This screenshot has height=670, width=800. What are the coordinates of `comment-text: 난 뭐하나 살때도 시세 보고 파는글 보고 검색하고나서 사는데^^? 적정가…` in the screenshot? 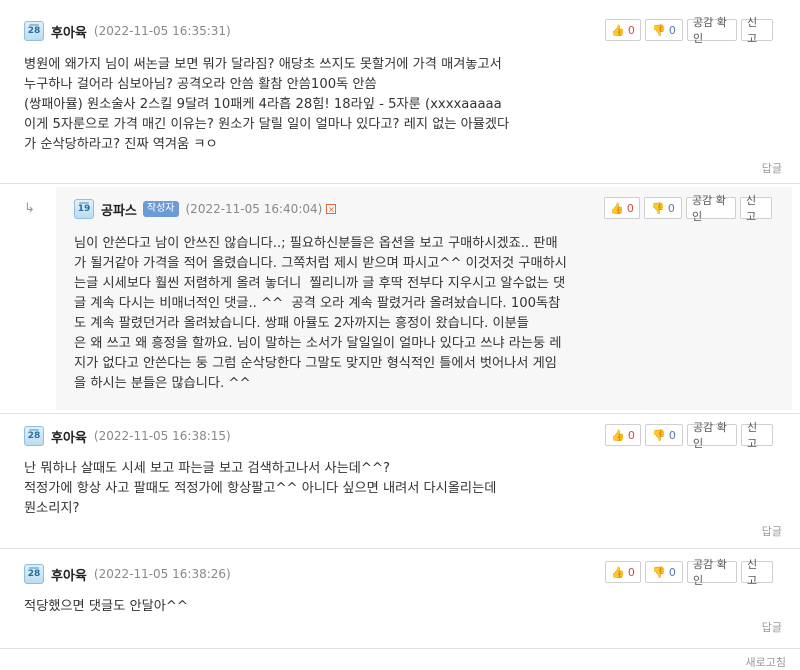 It's located at (260, 488).